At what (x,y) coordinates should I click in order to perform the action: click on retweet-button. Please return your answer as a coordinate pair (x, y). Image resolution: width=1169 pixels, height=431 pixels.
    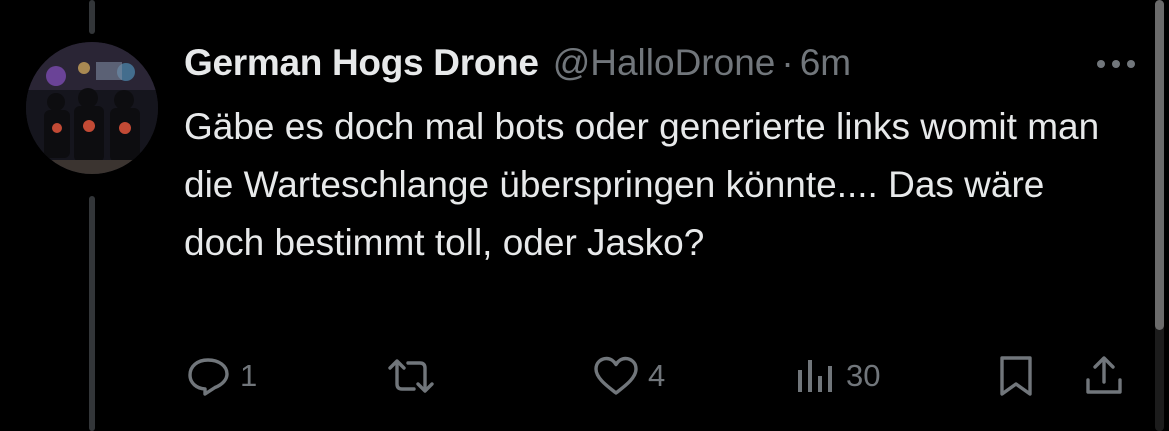
    Looking at the image, I should click on (411, 376).